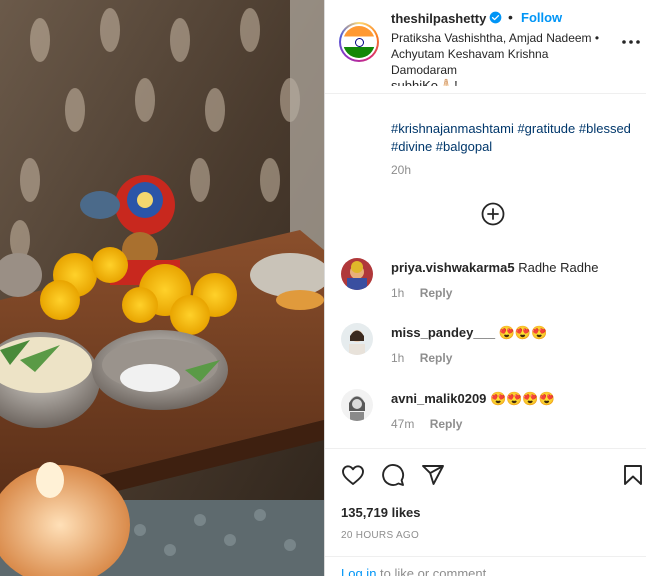 The height and width of the screenshot is (576, 646). I want to click on likes-count: 135,719 likes, so click(381, 512).